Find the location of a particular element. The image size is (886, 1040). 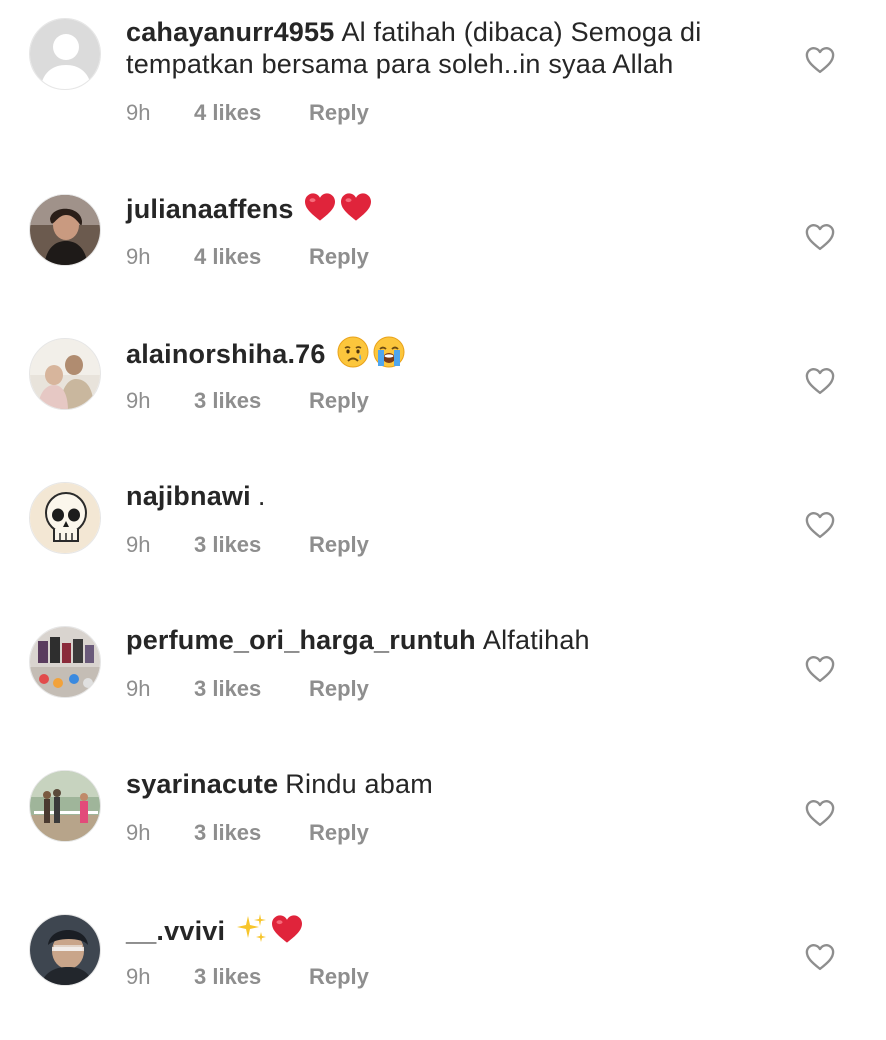

comment-username: perfume_ori_harga_runtuh is located at coordinates (301, 640).